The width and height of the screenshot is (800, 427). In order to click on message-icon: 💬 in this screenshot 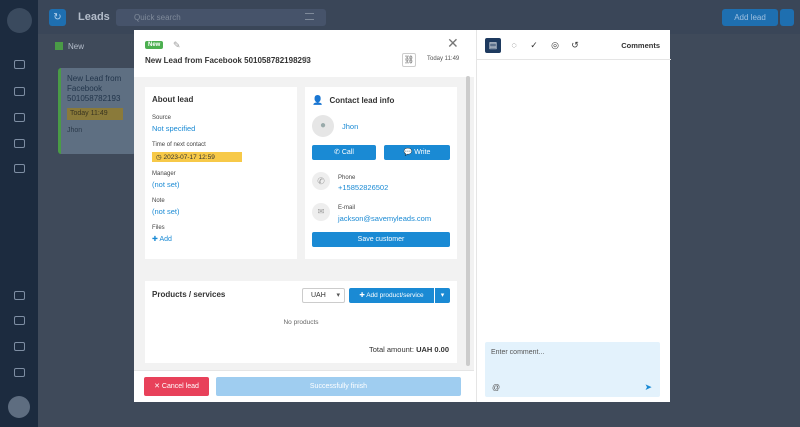, I will do `click(408, 152)`.